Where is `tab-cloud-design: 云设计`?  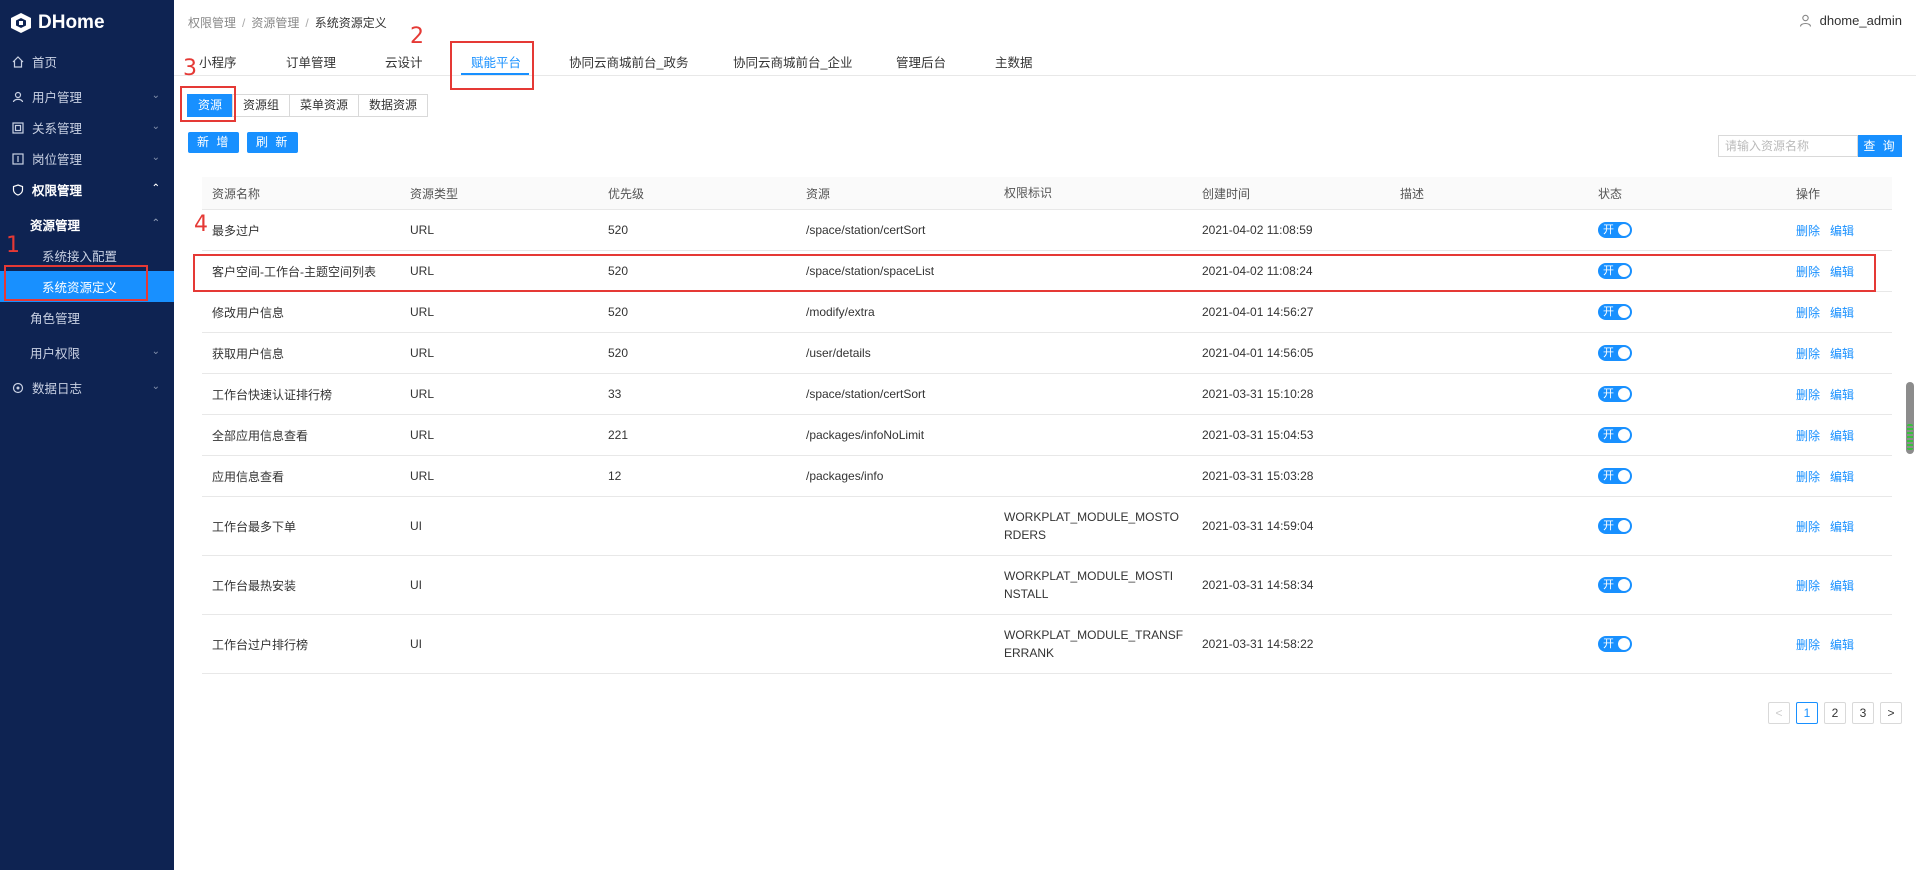
tab-cloud-design: 云设计 is located at coordinates (404, 61).